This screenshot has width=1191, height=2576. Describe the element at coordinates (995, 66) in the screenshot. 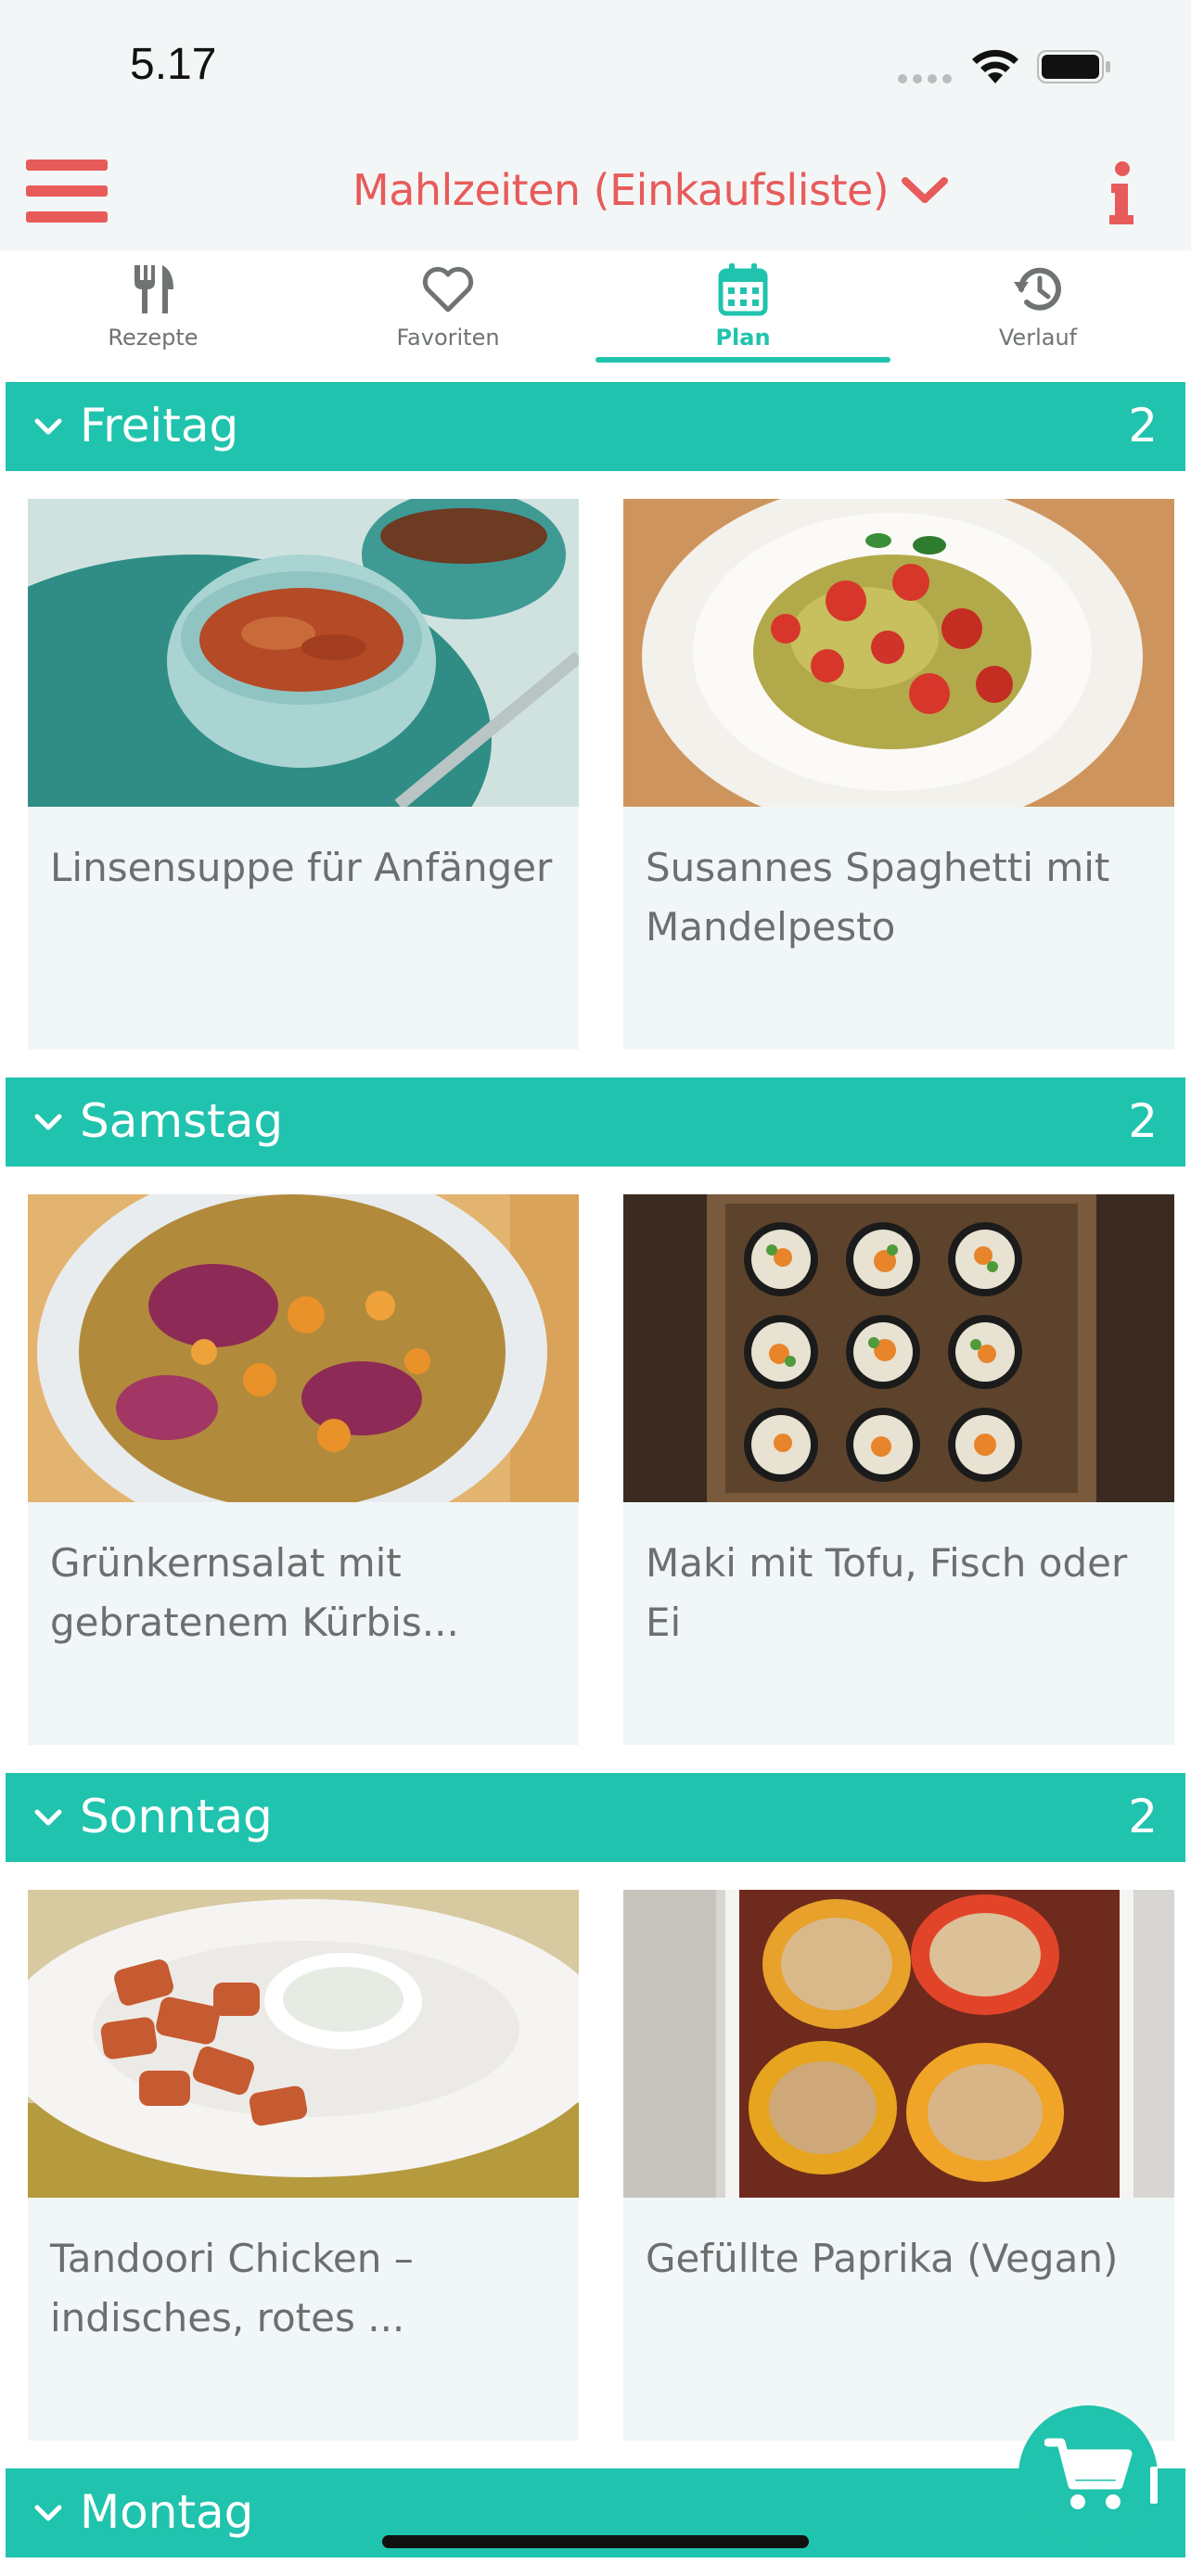

I see `wifi-icon` at that location.